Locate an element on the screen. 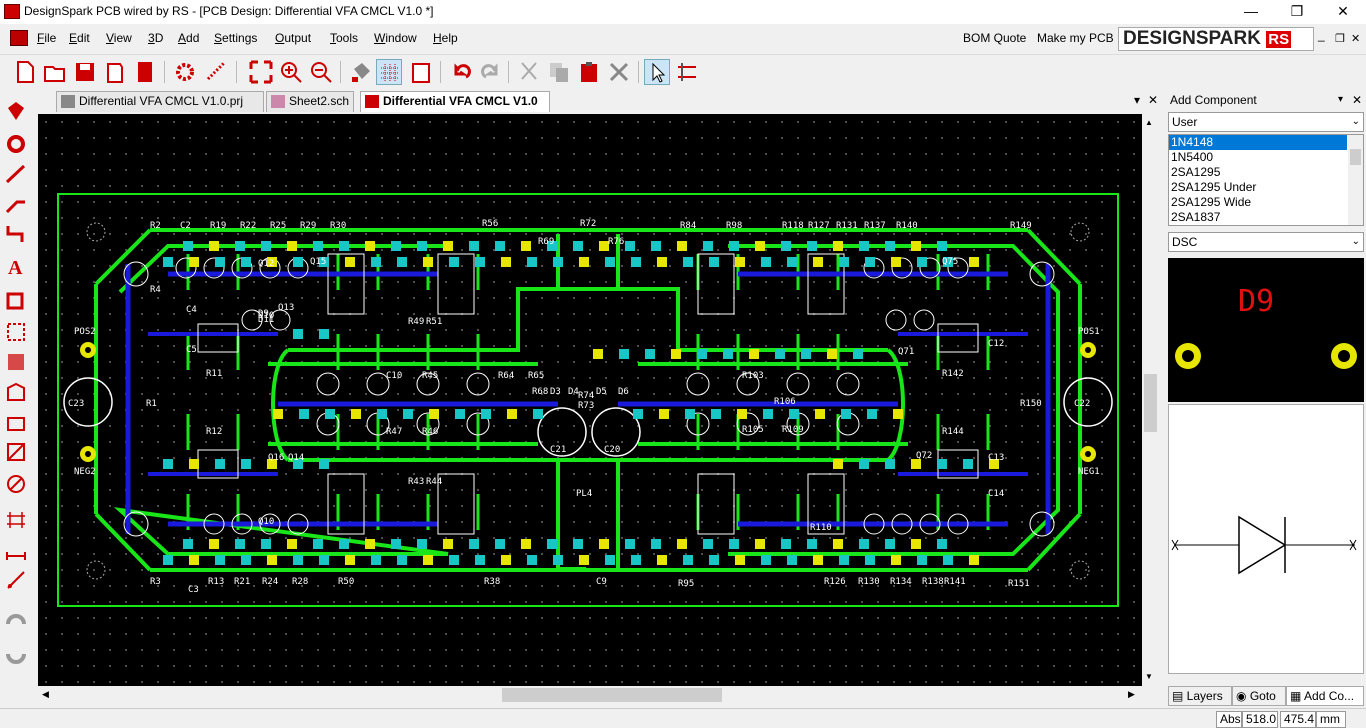 This screenshot has height=728, width=1366. tab-pcb: Differential VFA CMCL V1.0 is located at coordinates (455, 101).